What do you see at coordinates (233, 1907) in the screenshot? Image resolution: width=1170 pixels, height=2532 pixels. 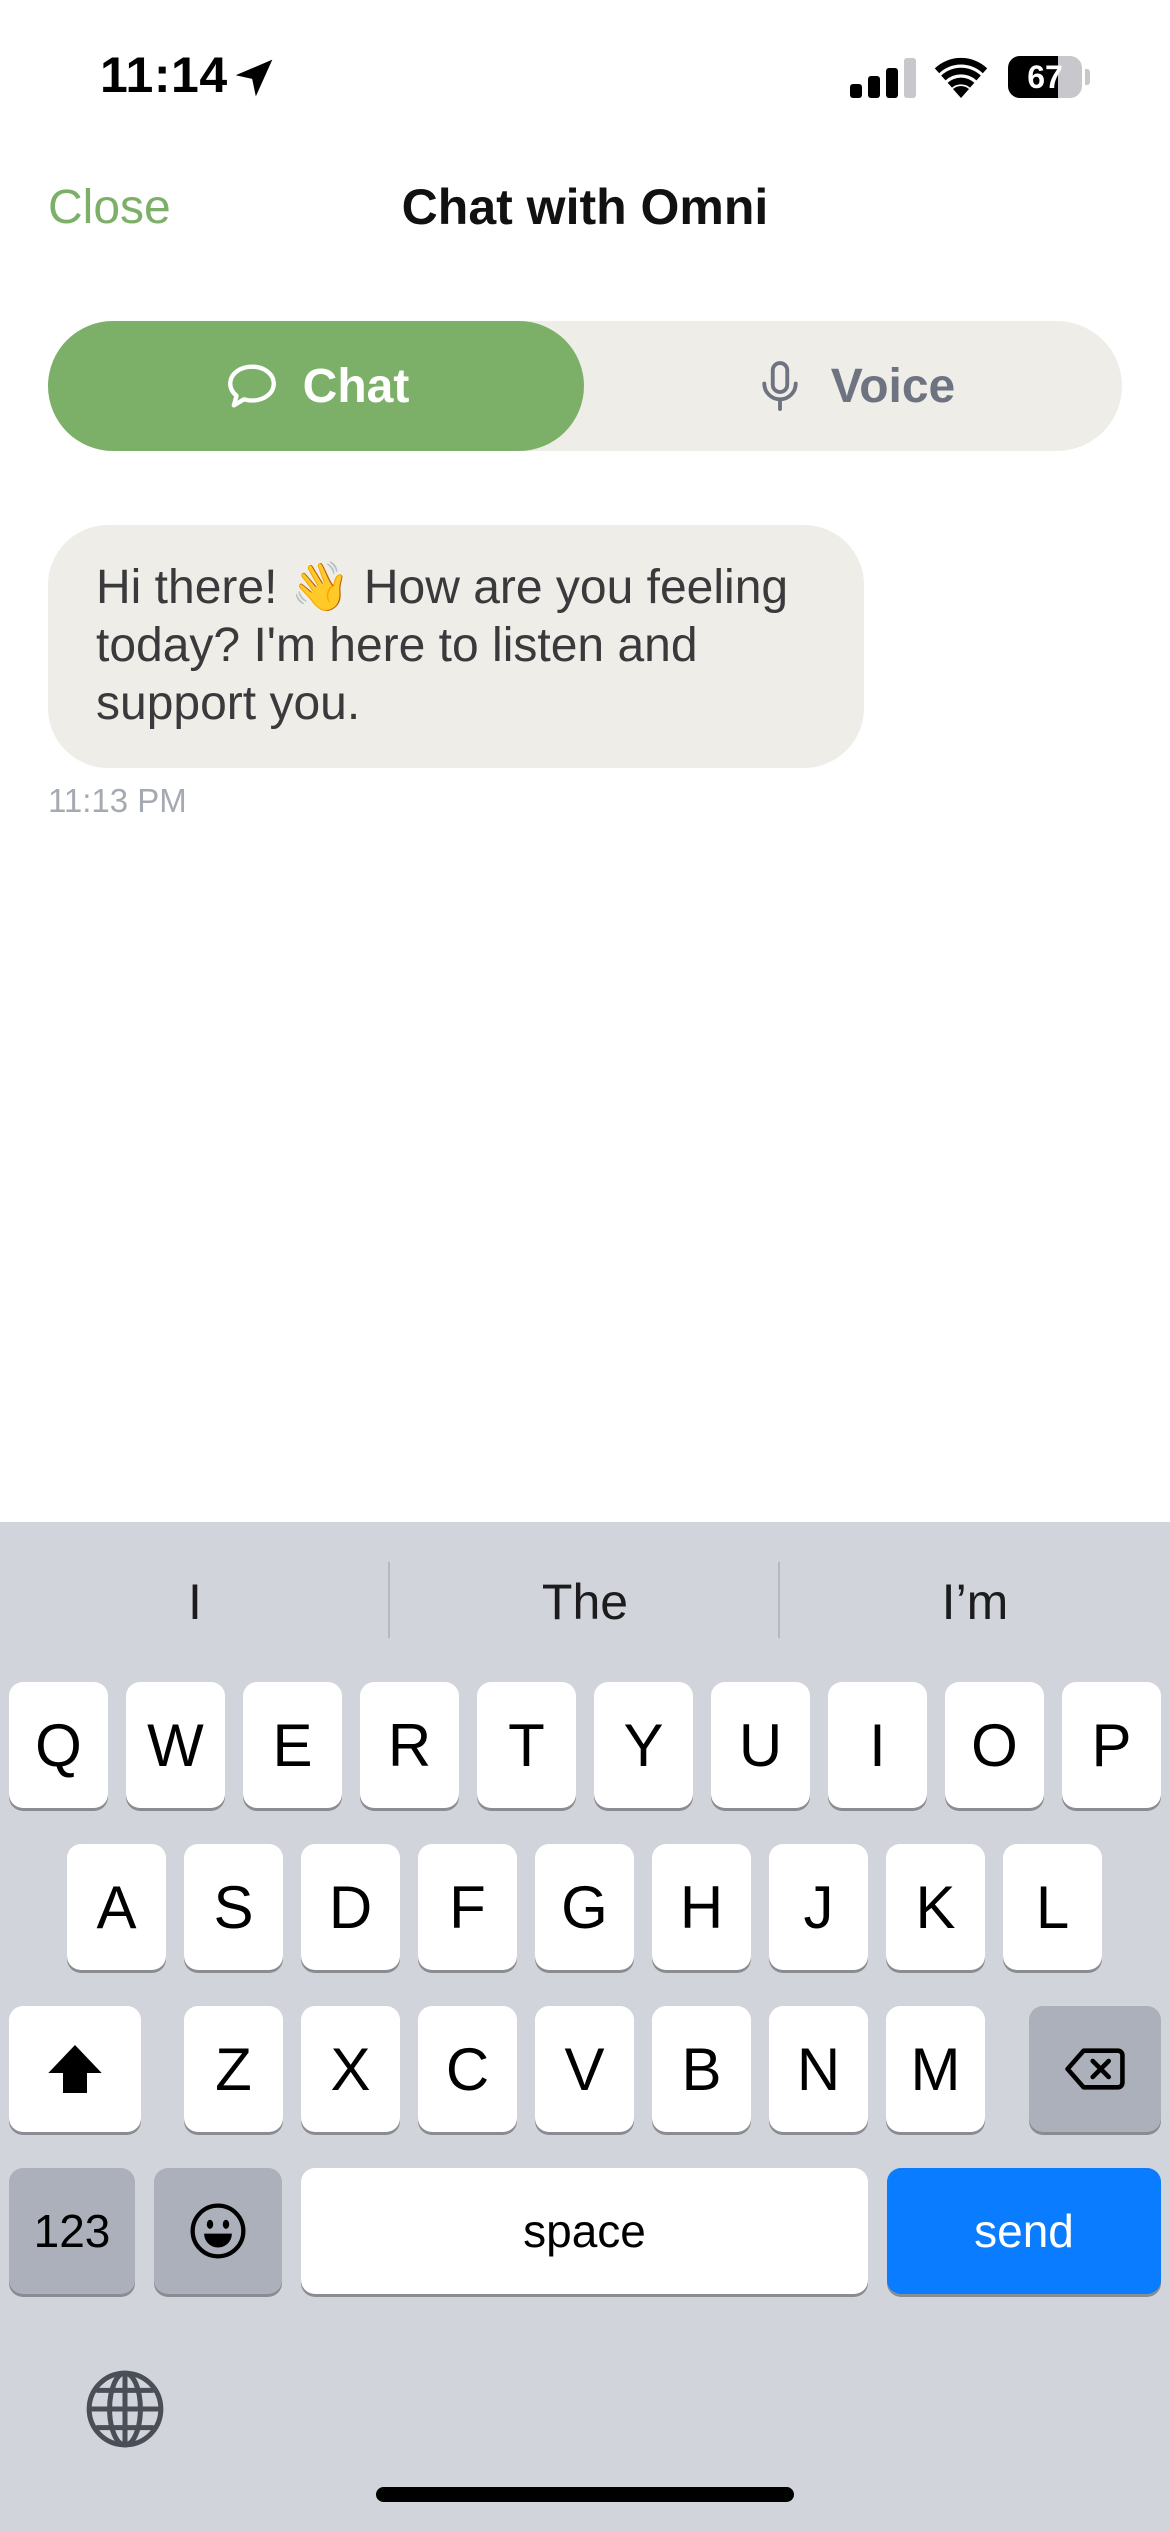 I see `key-s: S` at bounding box center [233, 1907].